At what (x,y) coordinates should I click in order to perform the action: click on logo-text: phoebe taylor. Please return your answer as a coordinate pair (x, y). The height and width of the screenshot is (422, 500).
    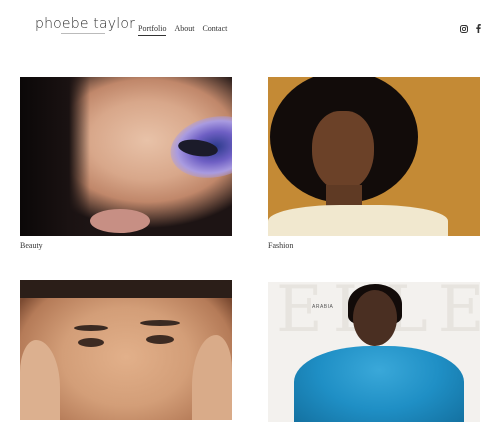
    Looking at the image, I should click on (85, 24).